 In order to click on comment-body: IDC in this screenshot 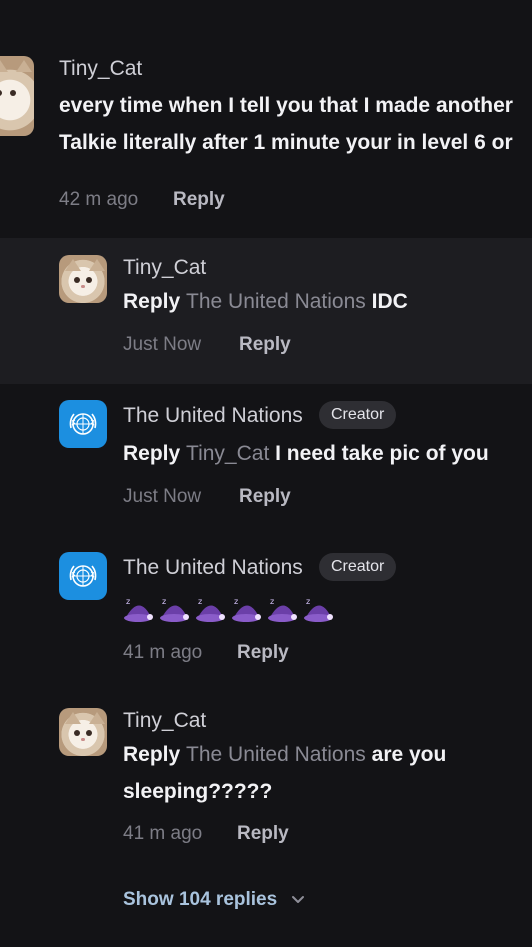, I will do `click(389, 301)`.